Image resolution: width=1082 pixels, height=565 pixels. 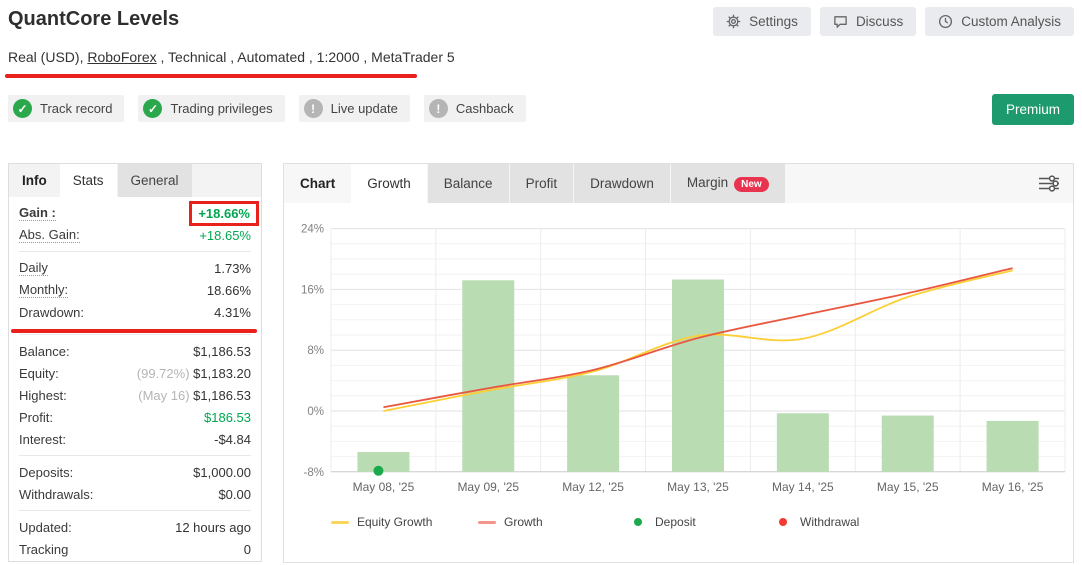 What do you see at coordinates (222, 472) in the screenshot?
I see `stat-value: $1,000.00` at bounding box center [222, 472].